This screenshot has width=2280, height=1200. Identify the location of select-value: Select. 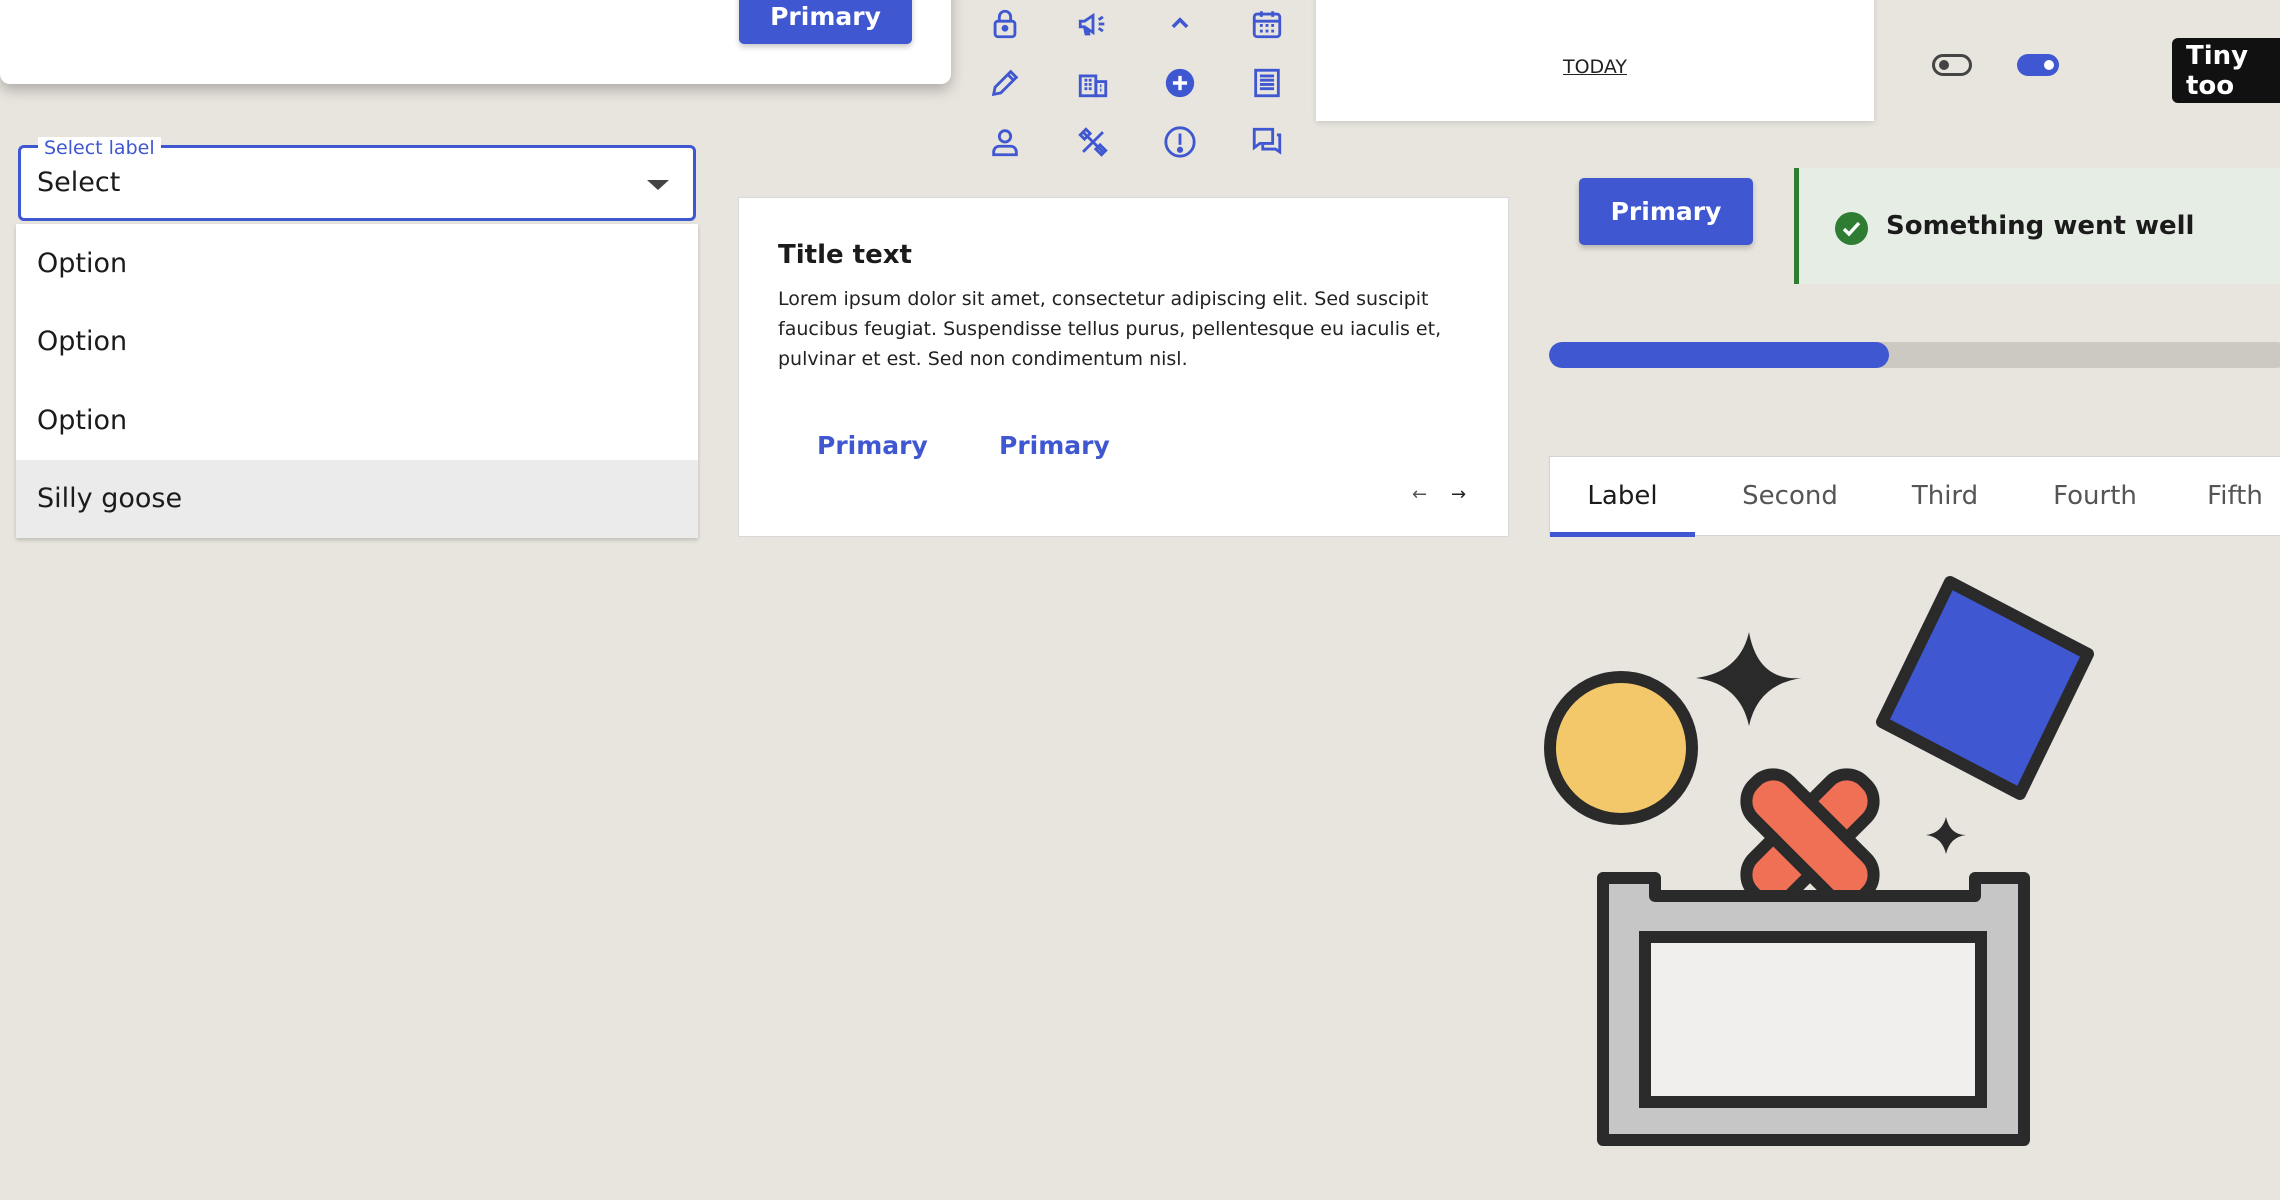
(79, 182).